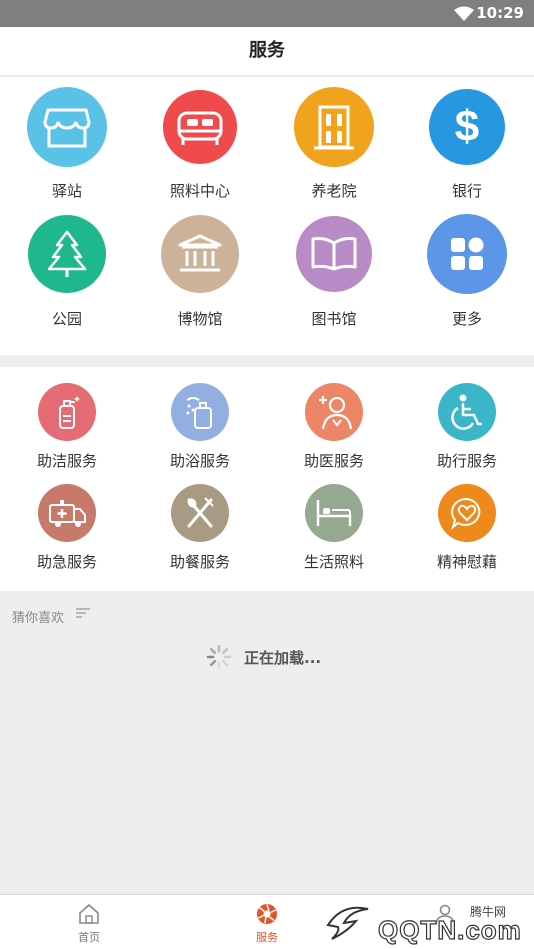  Describe the element at coordinates (466, 562) in the screenshot. I see `assist-label: 精神慰藉` at that location.